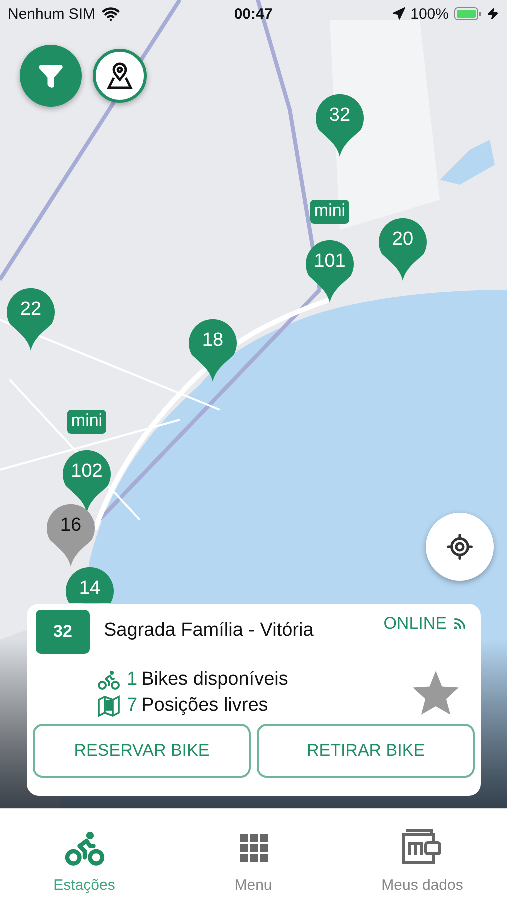  Describe the element at coordinates (436, 693) in the screenshot. I see `favorite-star-icon` at that location.